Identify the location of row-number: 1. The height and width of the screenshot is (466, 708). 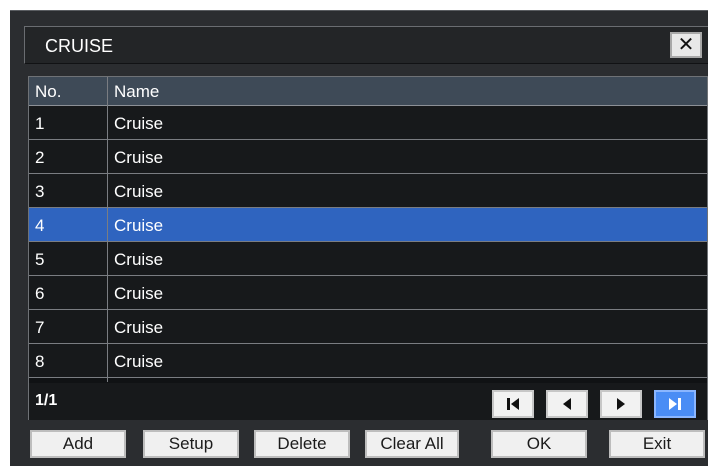
(40, 123).